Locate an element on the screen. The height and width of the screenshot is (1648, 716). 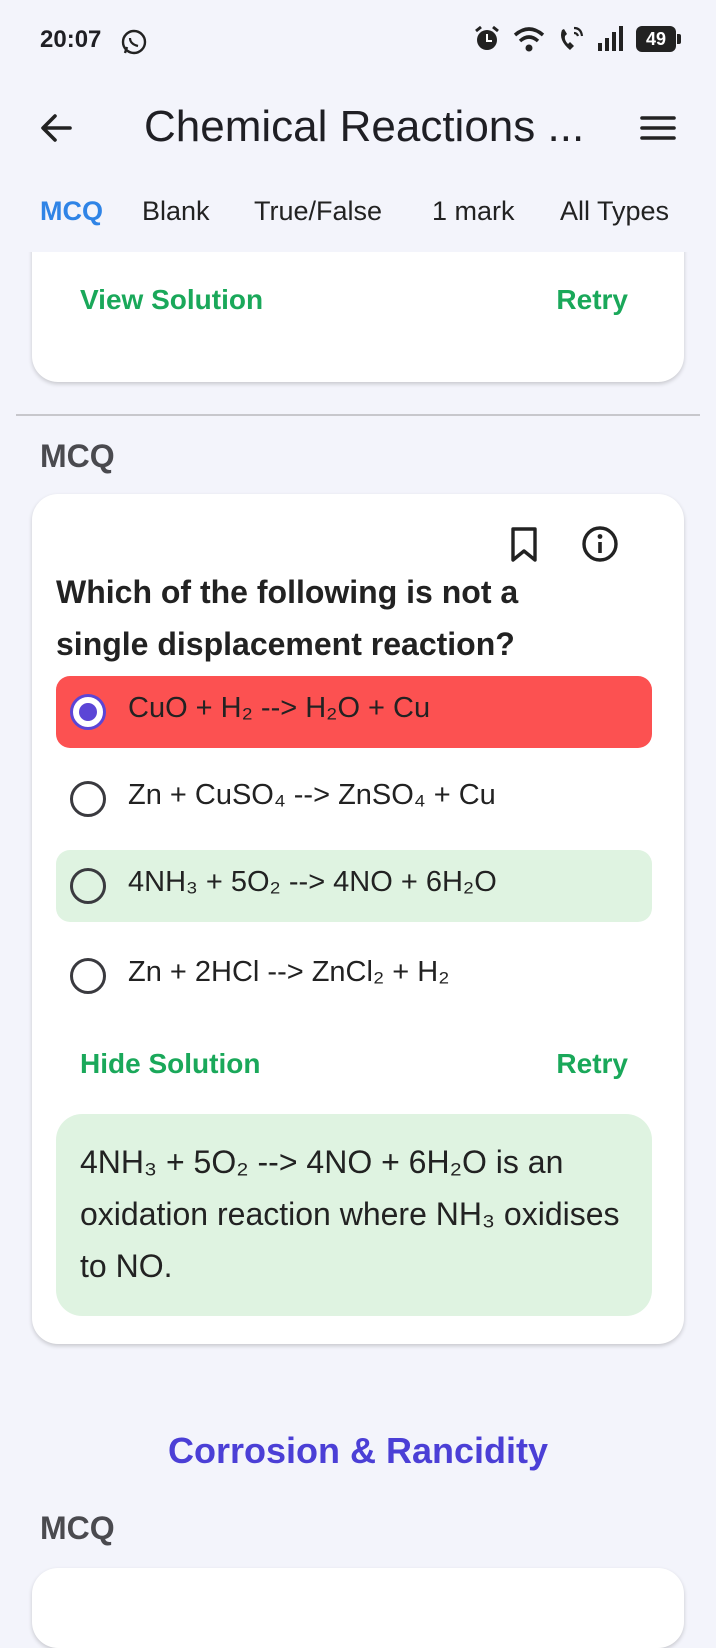
next-question-card is located at coordinates (358, 1608).